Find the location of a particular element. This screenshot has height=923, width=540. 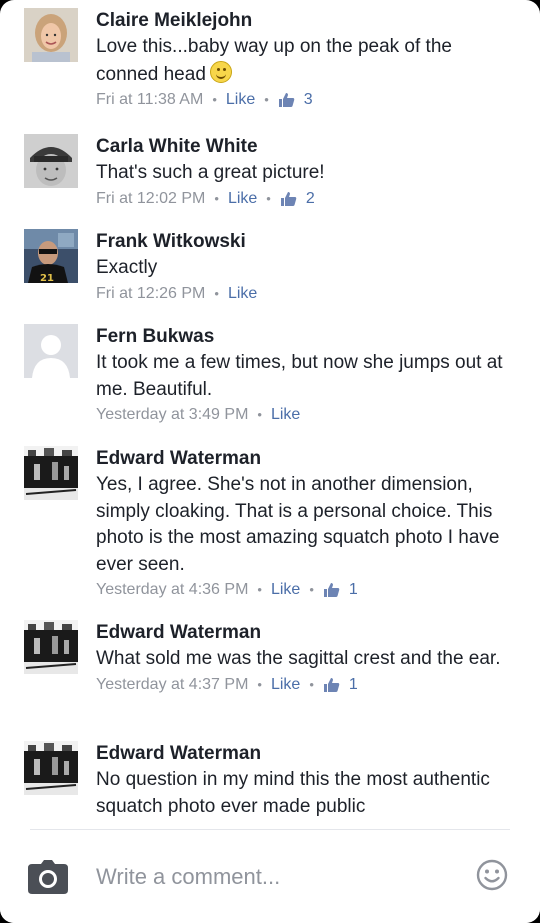

comment-timestamp: Fri at 11:38 AM is located at coordinates (150, 99).